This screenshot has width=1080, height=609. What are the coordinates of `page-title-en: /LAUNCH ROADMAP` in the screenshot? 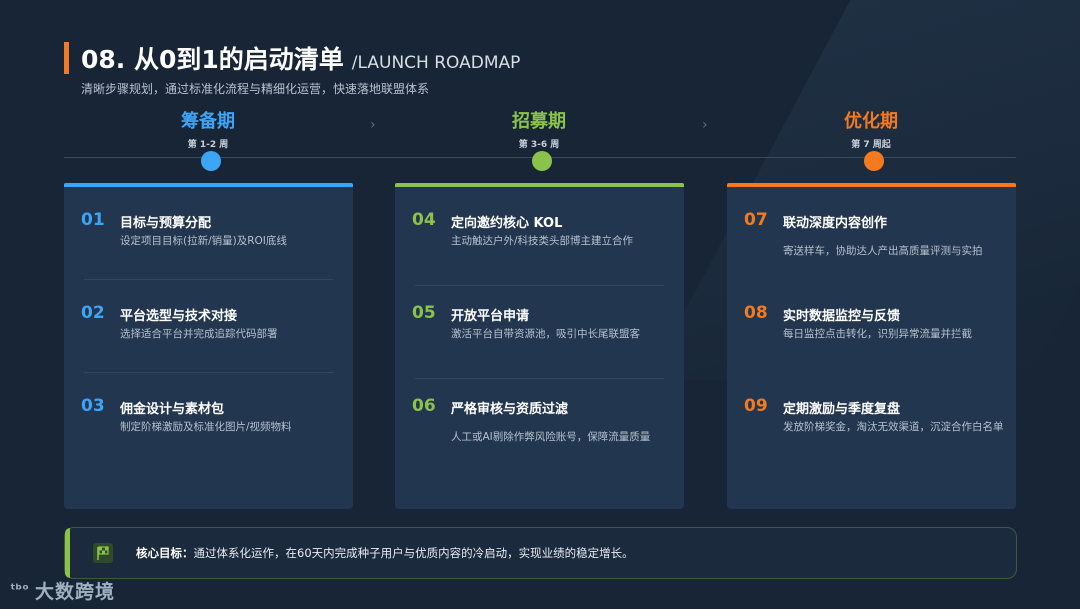 It's located at (436, 63).